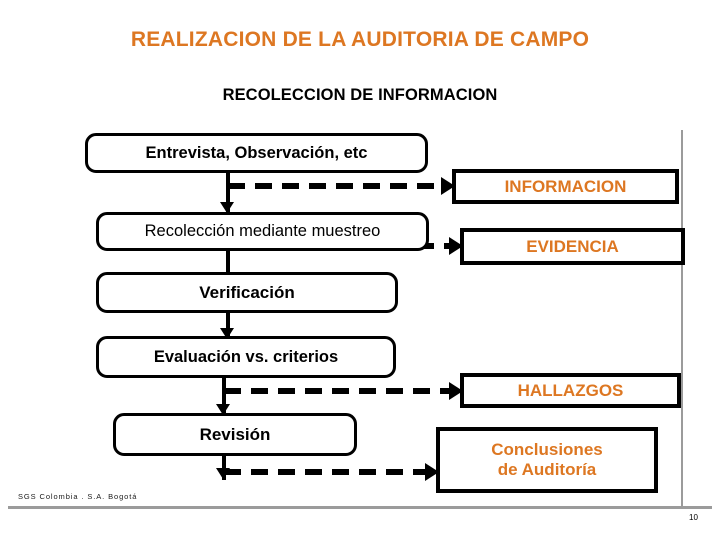 The height and width of the screenshot is (540, 720). What do you see at coordinates (547, 450) in the screenshot?
I see `output-box-conclusiones-line1: Conclusiones` at bounding box center [547, 450].